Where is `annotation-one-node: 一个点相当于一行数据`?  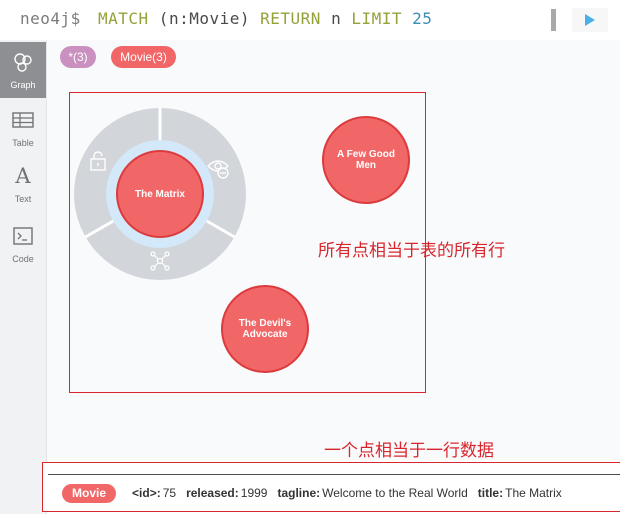 annotation-one-node: 一个点相当于一行数据 is located at coordinates (409, 450).